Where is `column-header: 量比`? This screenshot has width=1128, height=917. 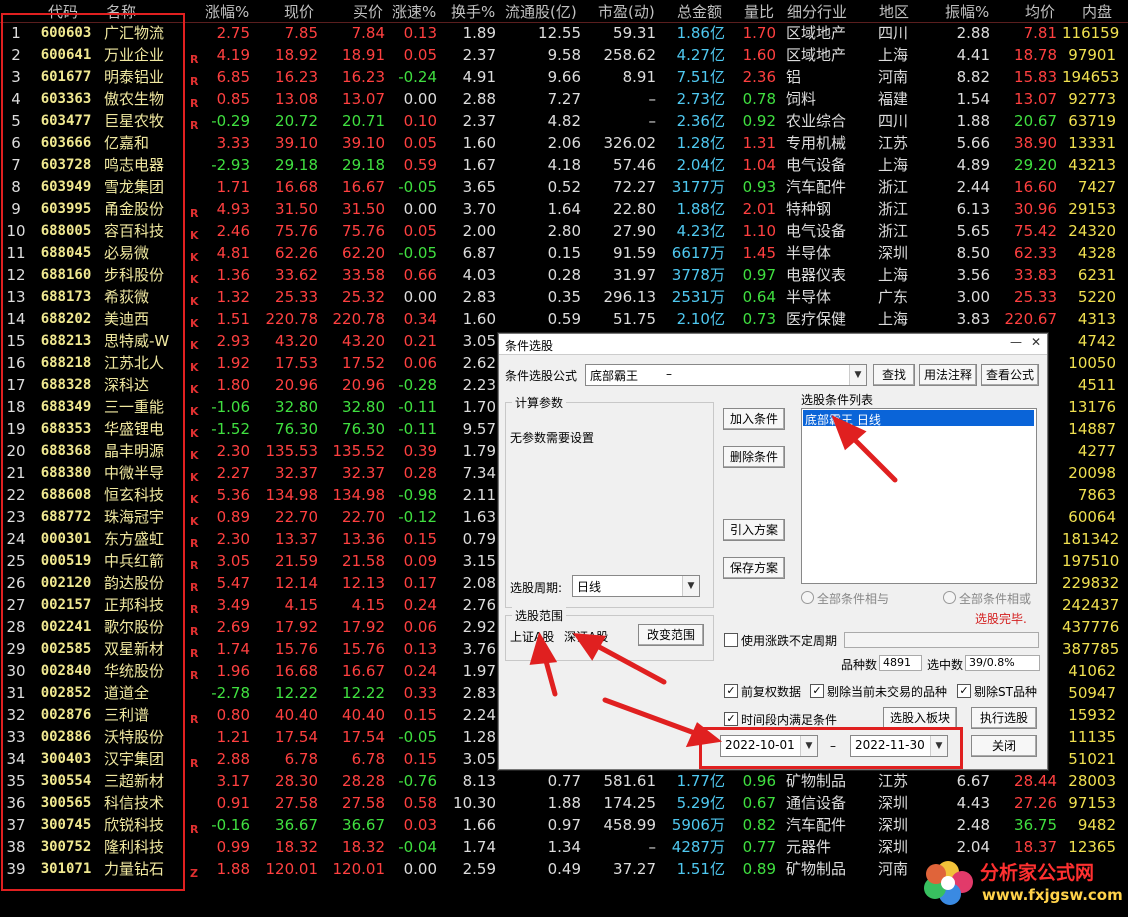 column-header: 量比 is located at coordinates (759, 11).